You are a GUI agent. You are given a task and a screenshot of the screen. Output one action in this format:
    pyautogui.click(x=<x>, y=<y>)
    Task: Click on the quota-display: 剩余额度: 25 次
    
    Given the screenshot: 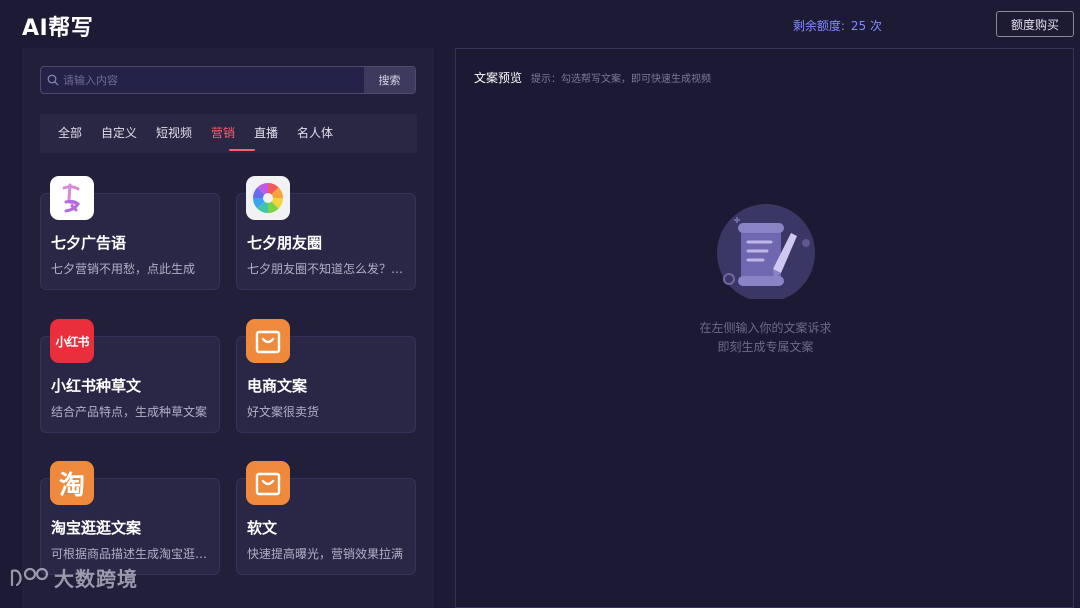 What is the action you would take?
    pyautogui.click(x=837, y=25)
    